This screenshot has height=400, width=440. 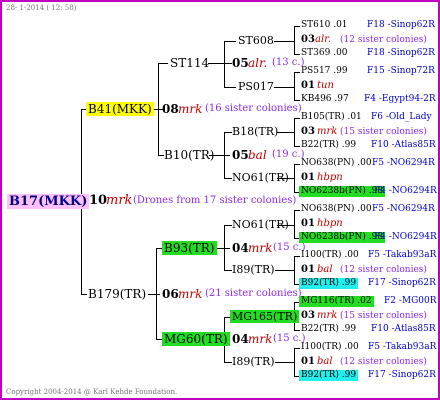 What do you see at coordinates (325, 99) in the screenshot?
I see `ancestor-id: KB496 .97` at bounding box center [325, 99].